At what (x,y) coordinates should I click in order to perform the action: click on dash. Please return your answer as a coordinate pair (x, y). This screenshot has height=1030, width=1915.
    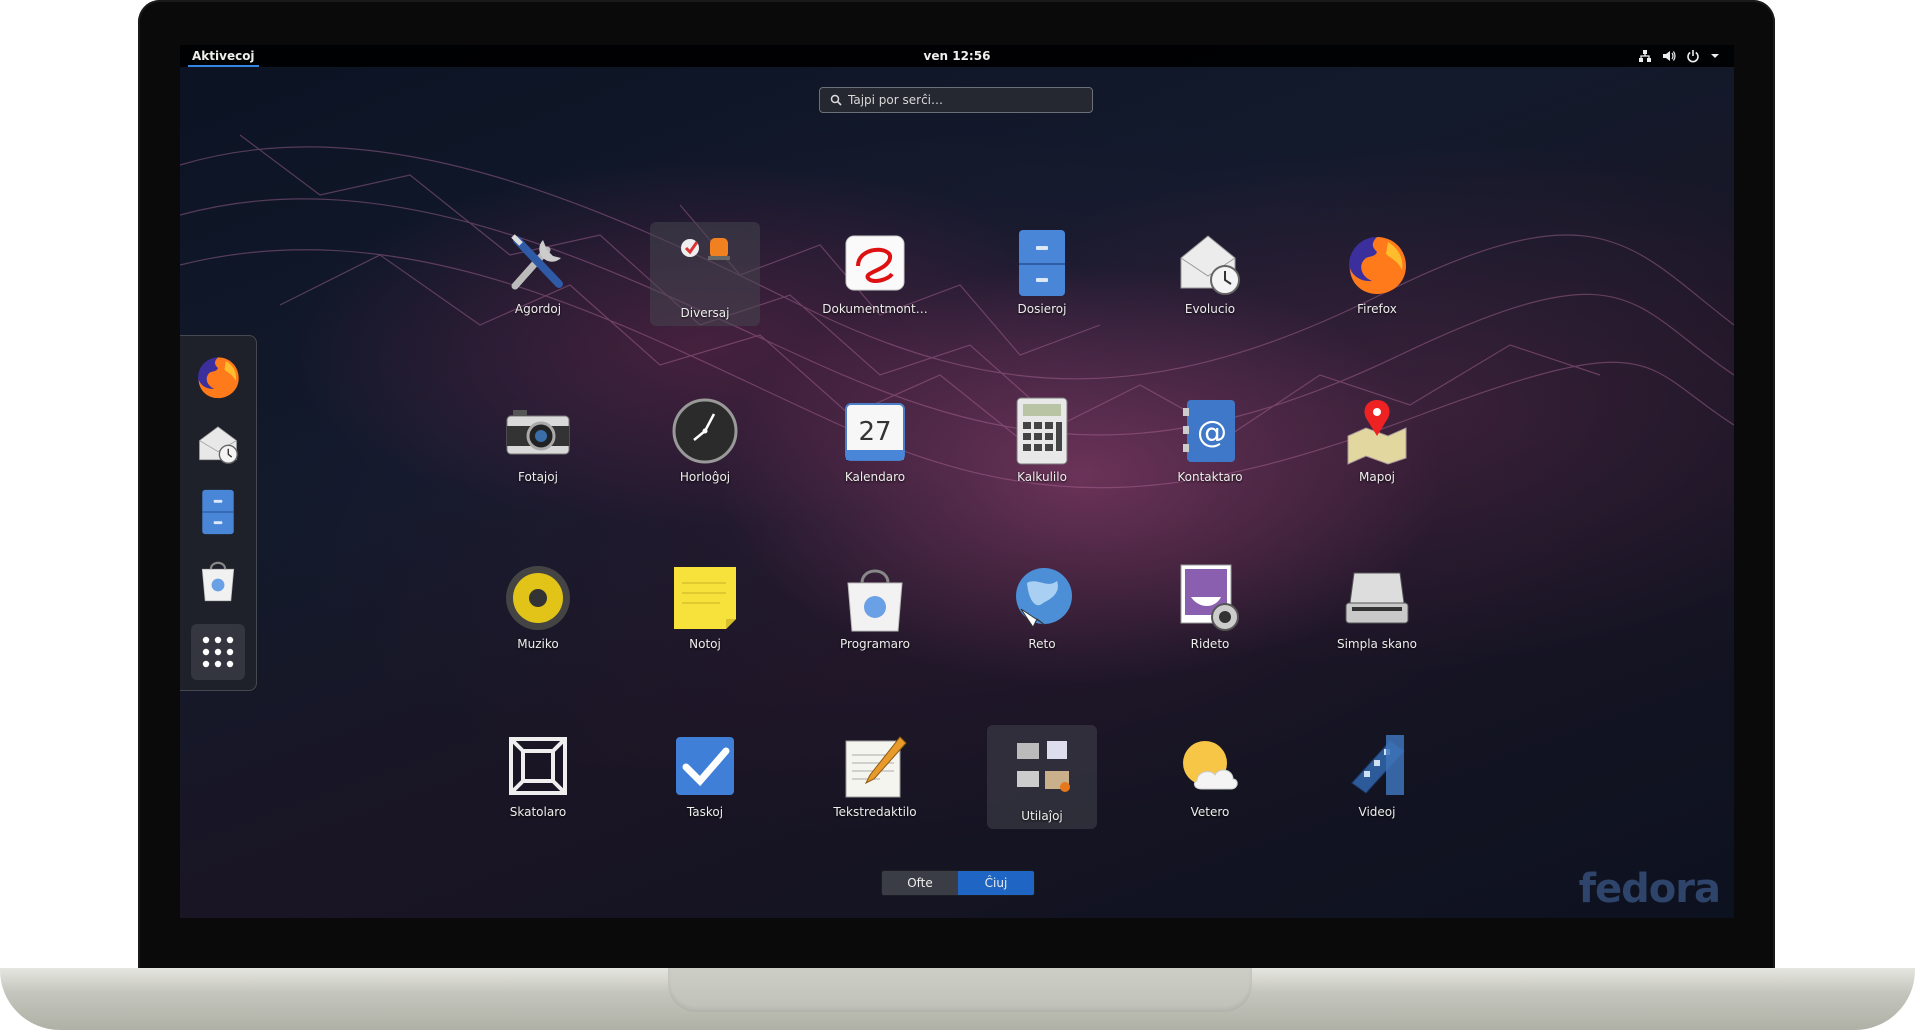
    Looking at the image, I should click on (218, 513).